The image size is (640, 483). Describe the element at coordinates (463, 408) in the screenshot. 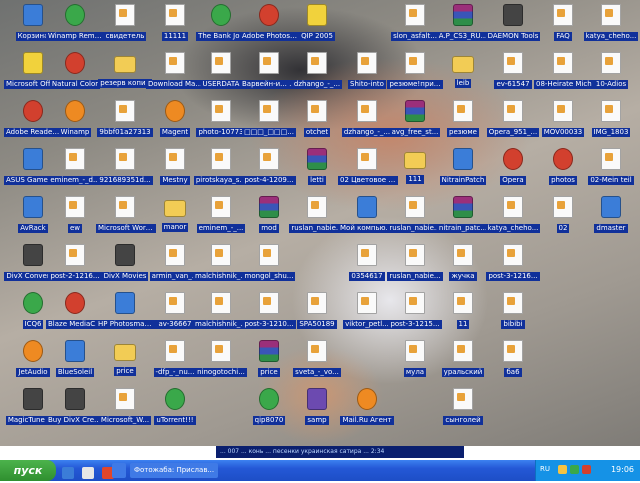

I see `icon-uralskiy-2: сынголей` at that location.